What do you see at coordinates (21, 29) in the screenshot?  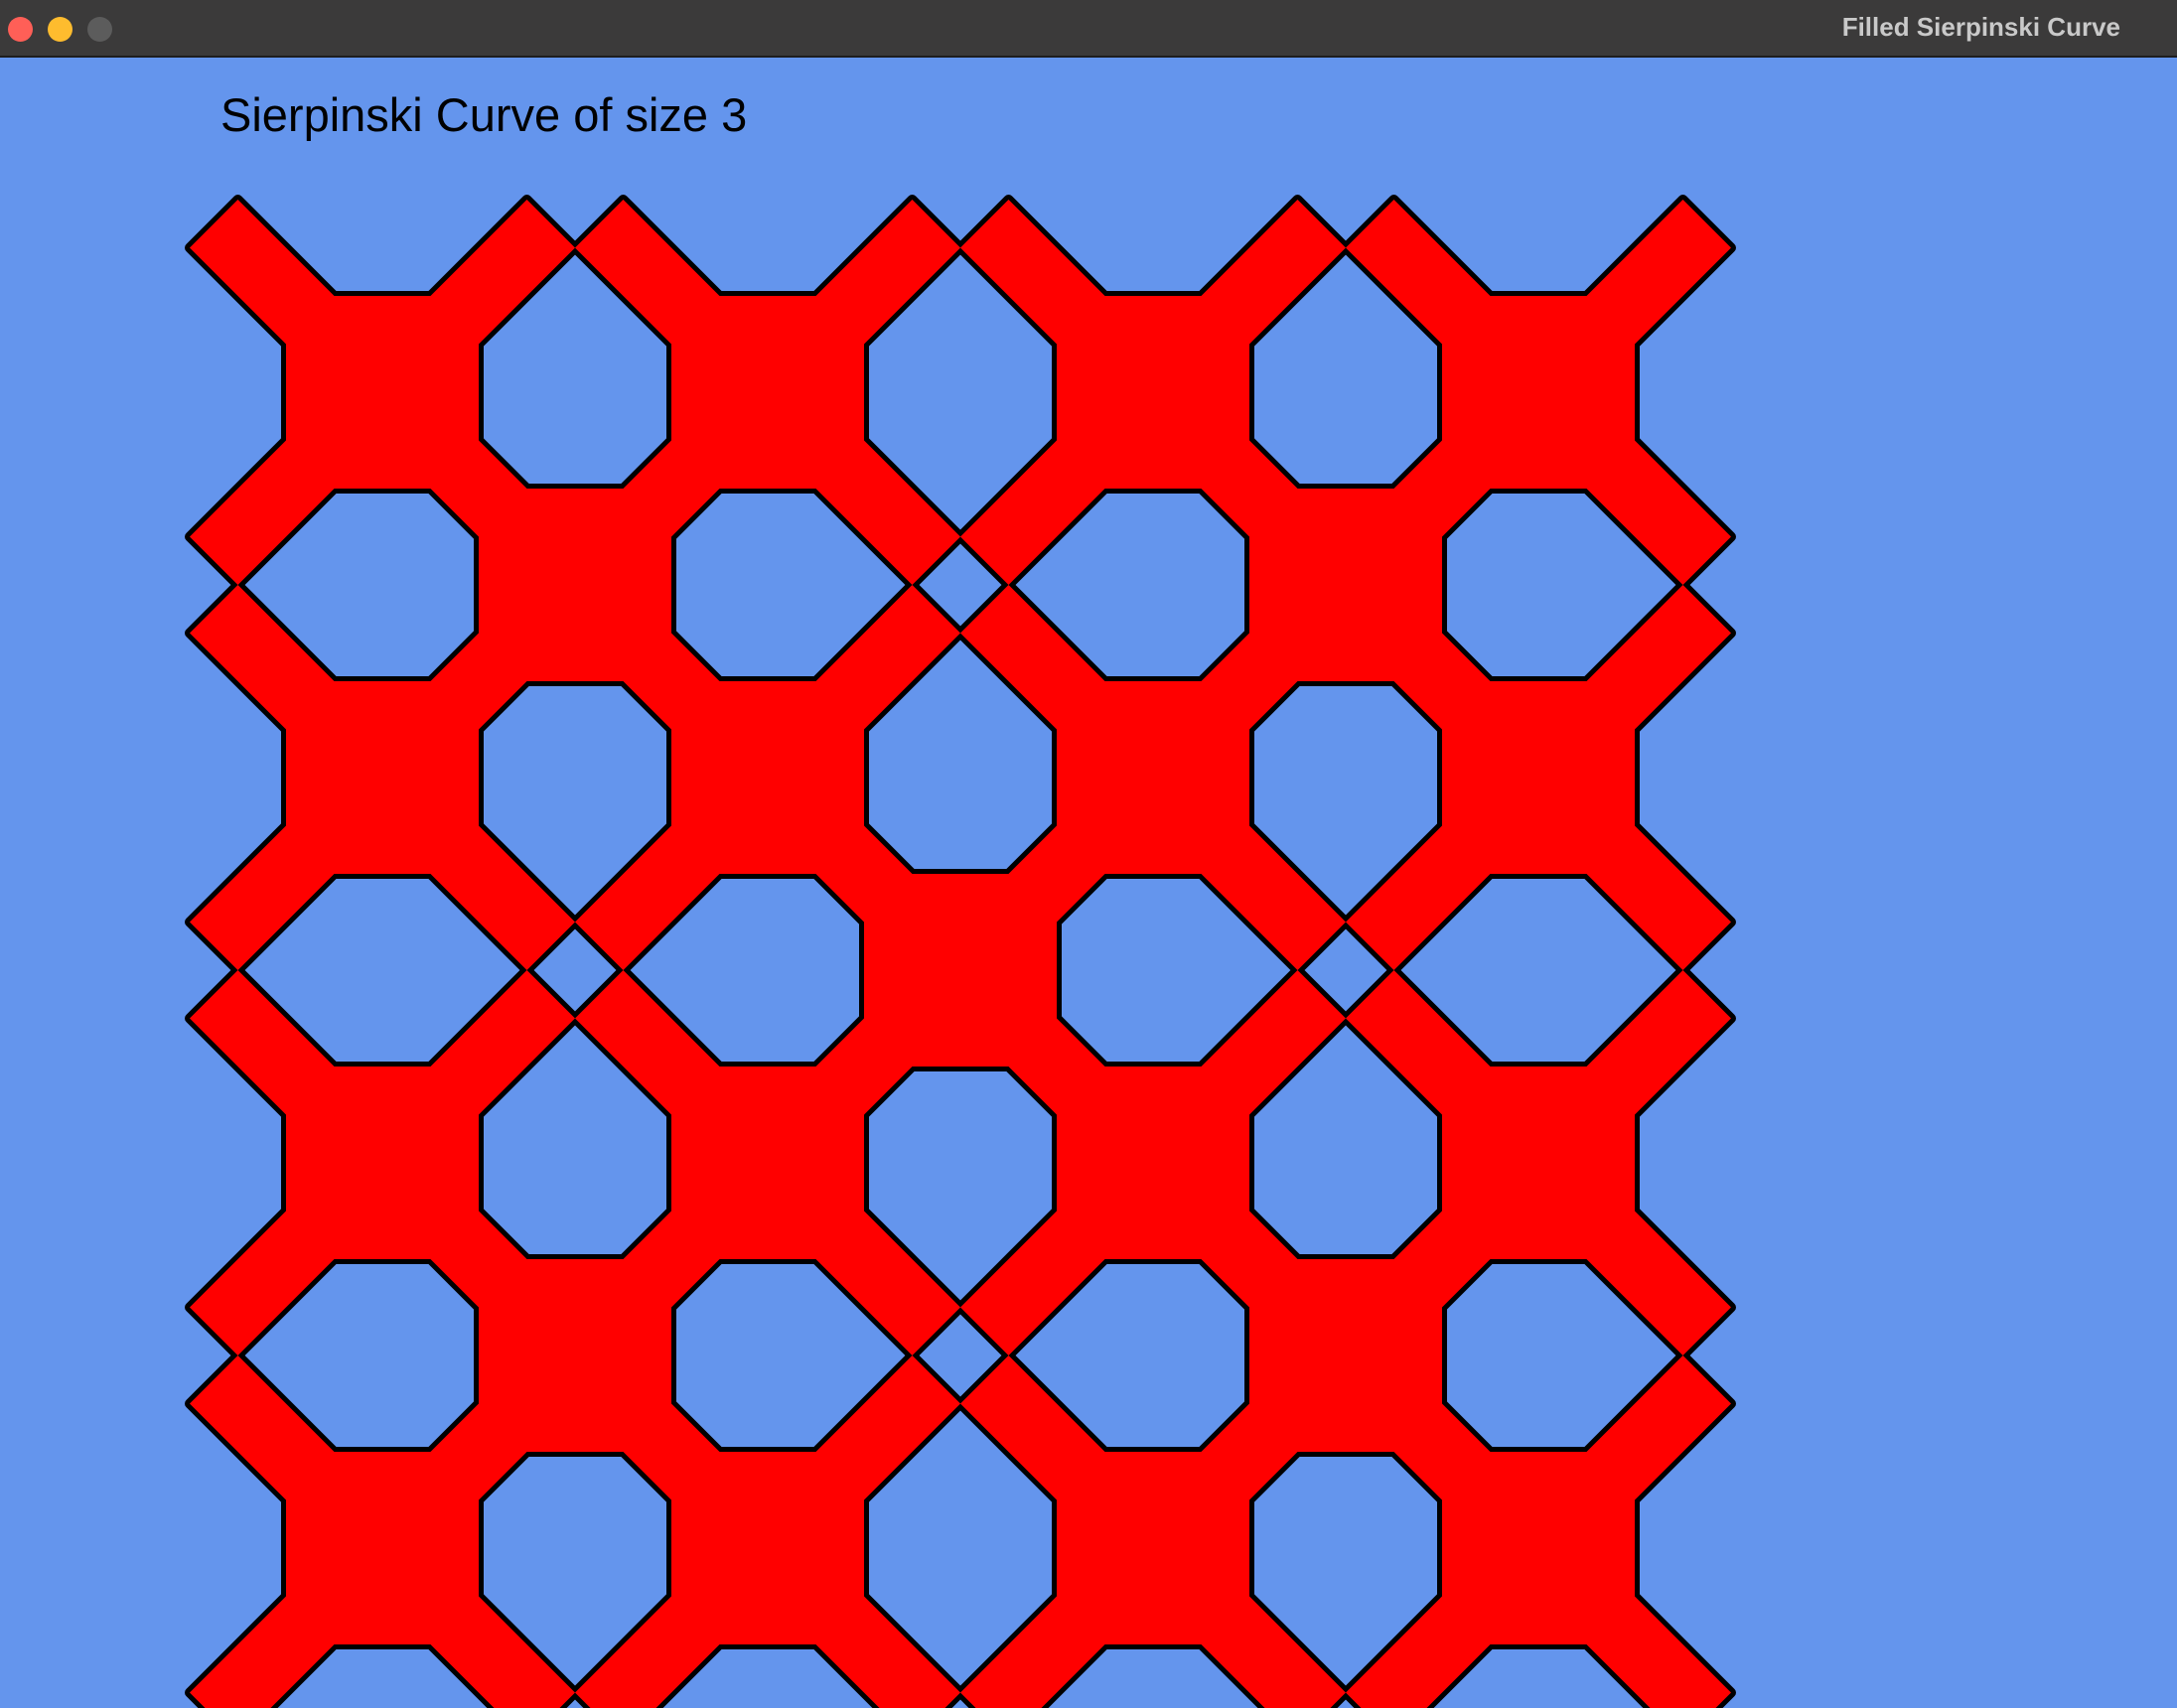 I see `close-icon` at bounding box center [21, 29].